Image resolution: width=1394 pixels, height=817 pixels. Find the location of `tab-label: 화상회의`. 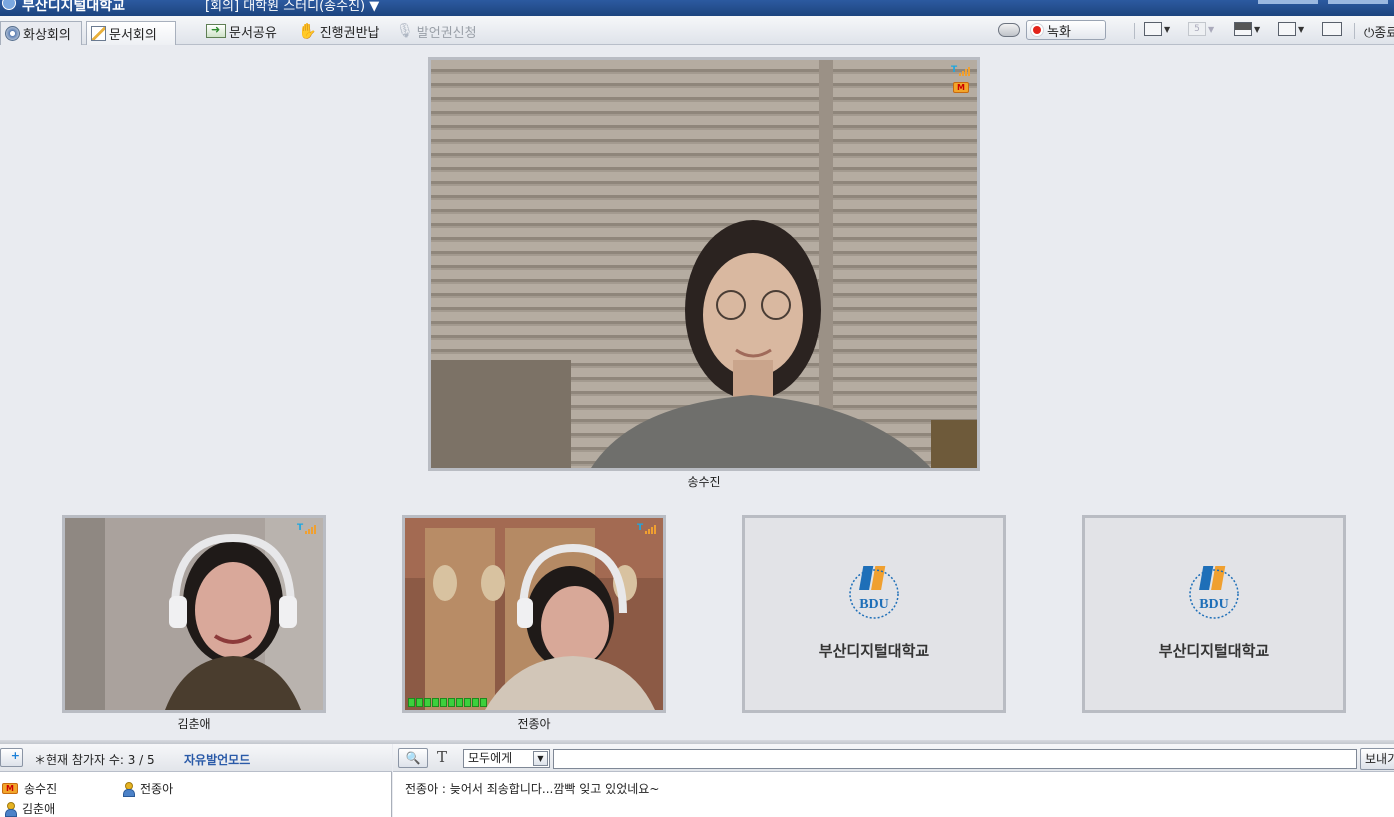

tab-label: 화상회의 is located at coordinates (47, 35).